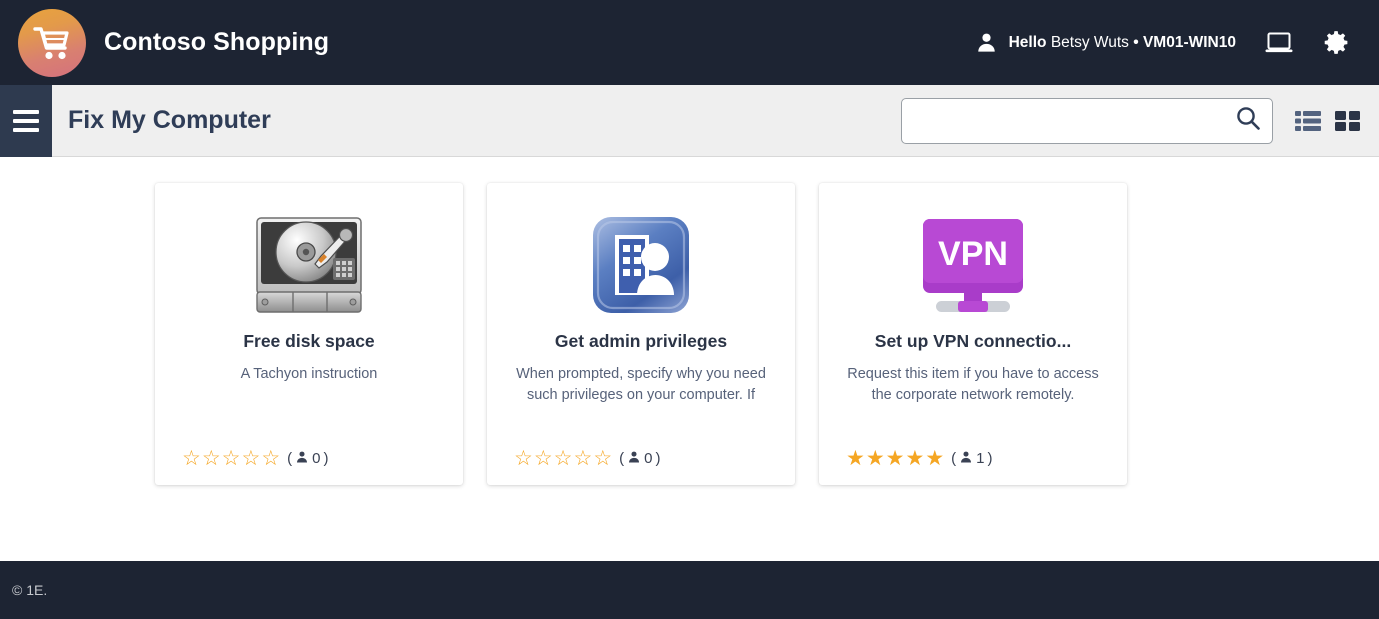 This screenshot has height=619, width=1379. Describe the element at coordinates (169, 120) in the screenshot. I see `page-title: Fix My Computer` at that location.